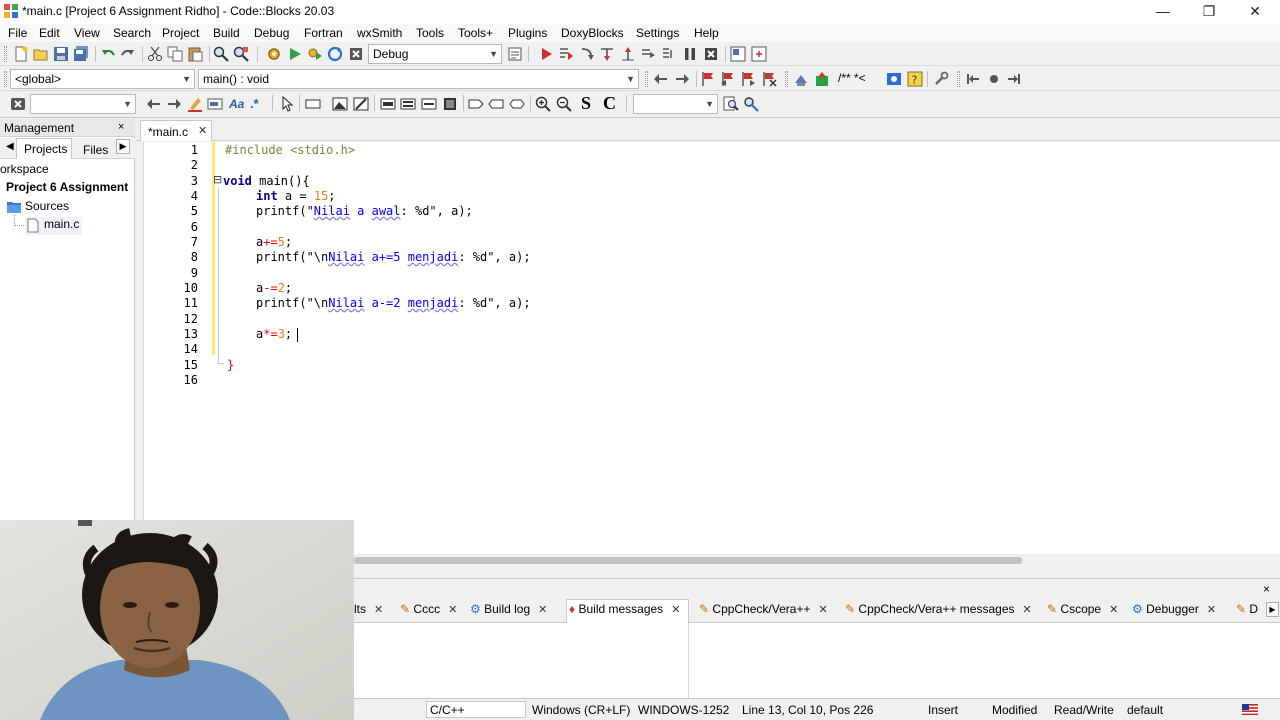 This screenshot has height=720, width=1280. Describe the element at coordinates (1247, 612) in the screenshot. I see `log-tab-d: ✎ D` at that location.